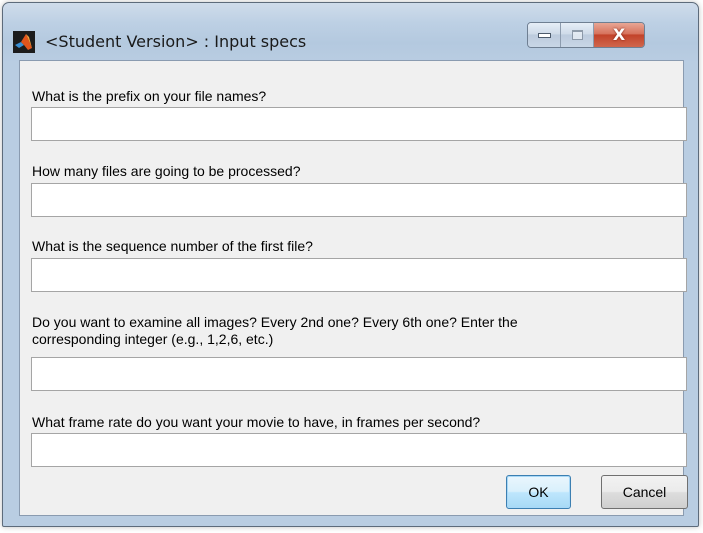 The width and height of the screenshot is (703, 533). I want to click on file-count-input, so click(359, 200).